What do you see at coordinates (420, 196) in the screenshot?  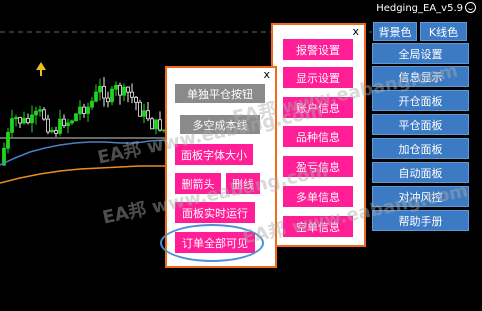 I see `hedge-risk-control-button: 对冲风控` at bounding box center [420, 196].